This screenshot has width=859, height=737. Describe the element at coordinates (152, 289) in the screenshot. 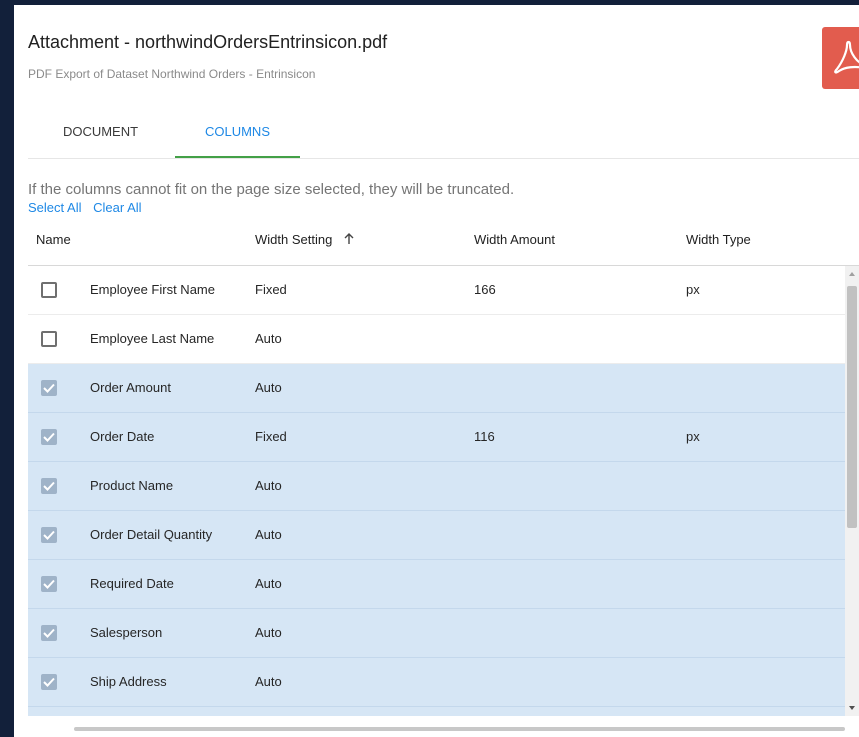

I see `column-name-cell: Employee First Name` at that location.